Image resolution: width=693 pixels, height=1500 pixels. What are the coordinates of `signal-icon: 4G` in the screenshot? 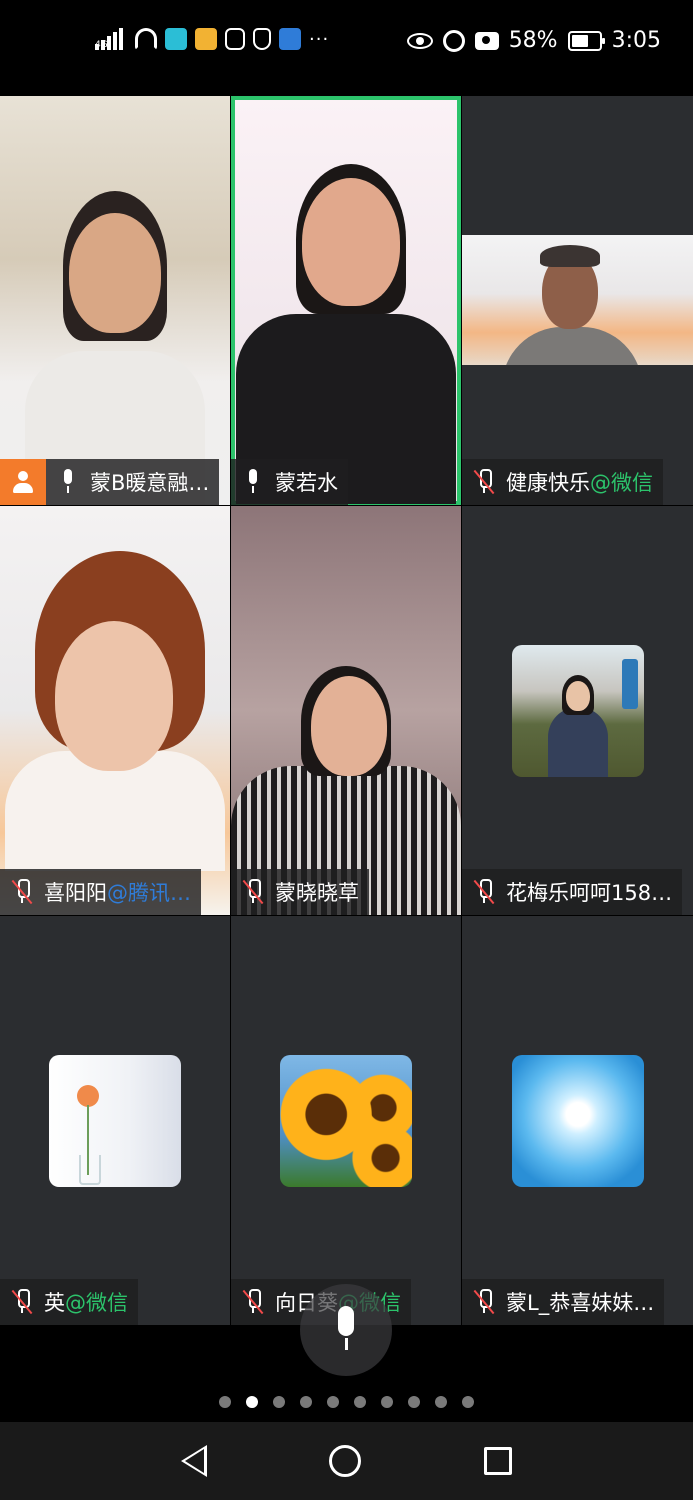 It's located at (111, 39).